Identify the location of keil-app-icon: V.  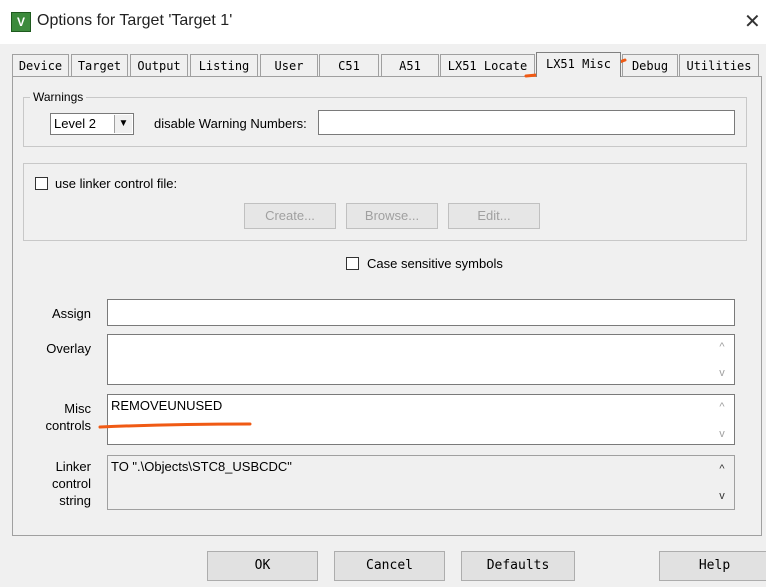
(21, 22).